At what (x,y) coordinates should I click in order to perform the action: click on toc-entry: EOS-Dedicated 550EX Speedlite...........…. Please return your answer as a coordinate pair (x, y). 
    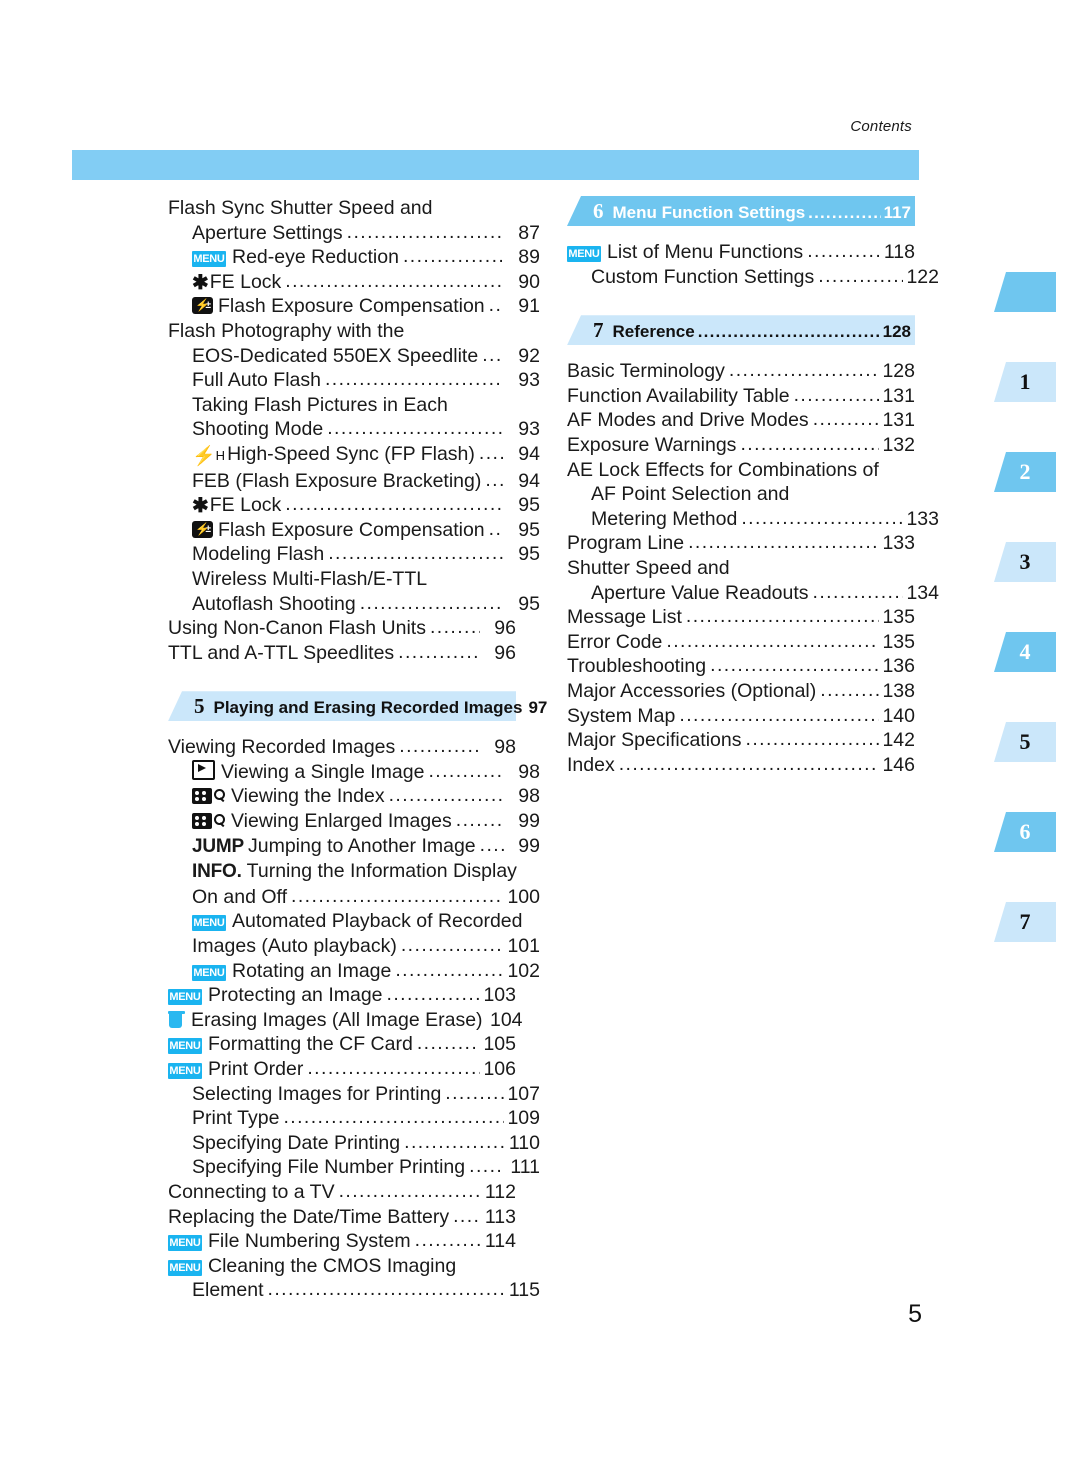
    Looking at the image, I should click on (354, 356).